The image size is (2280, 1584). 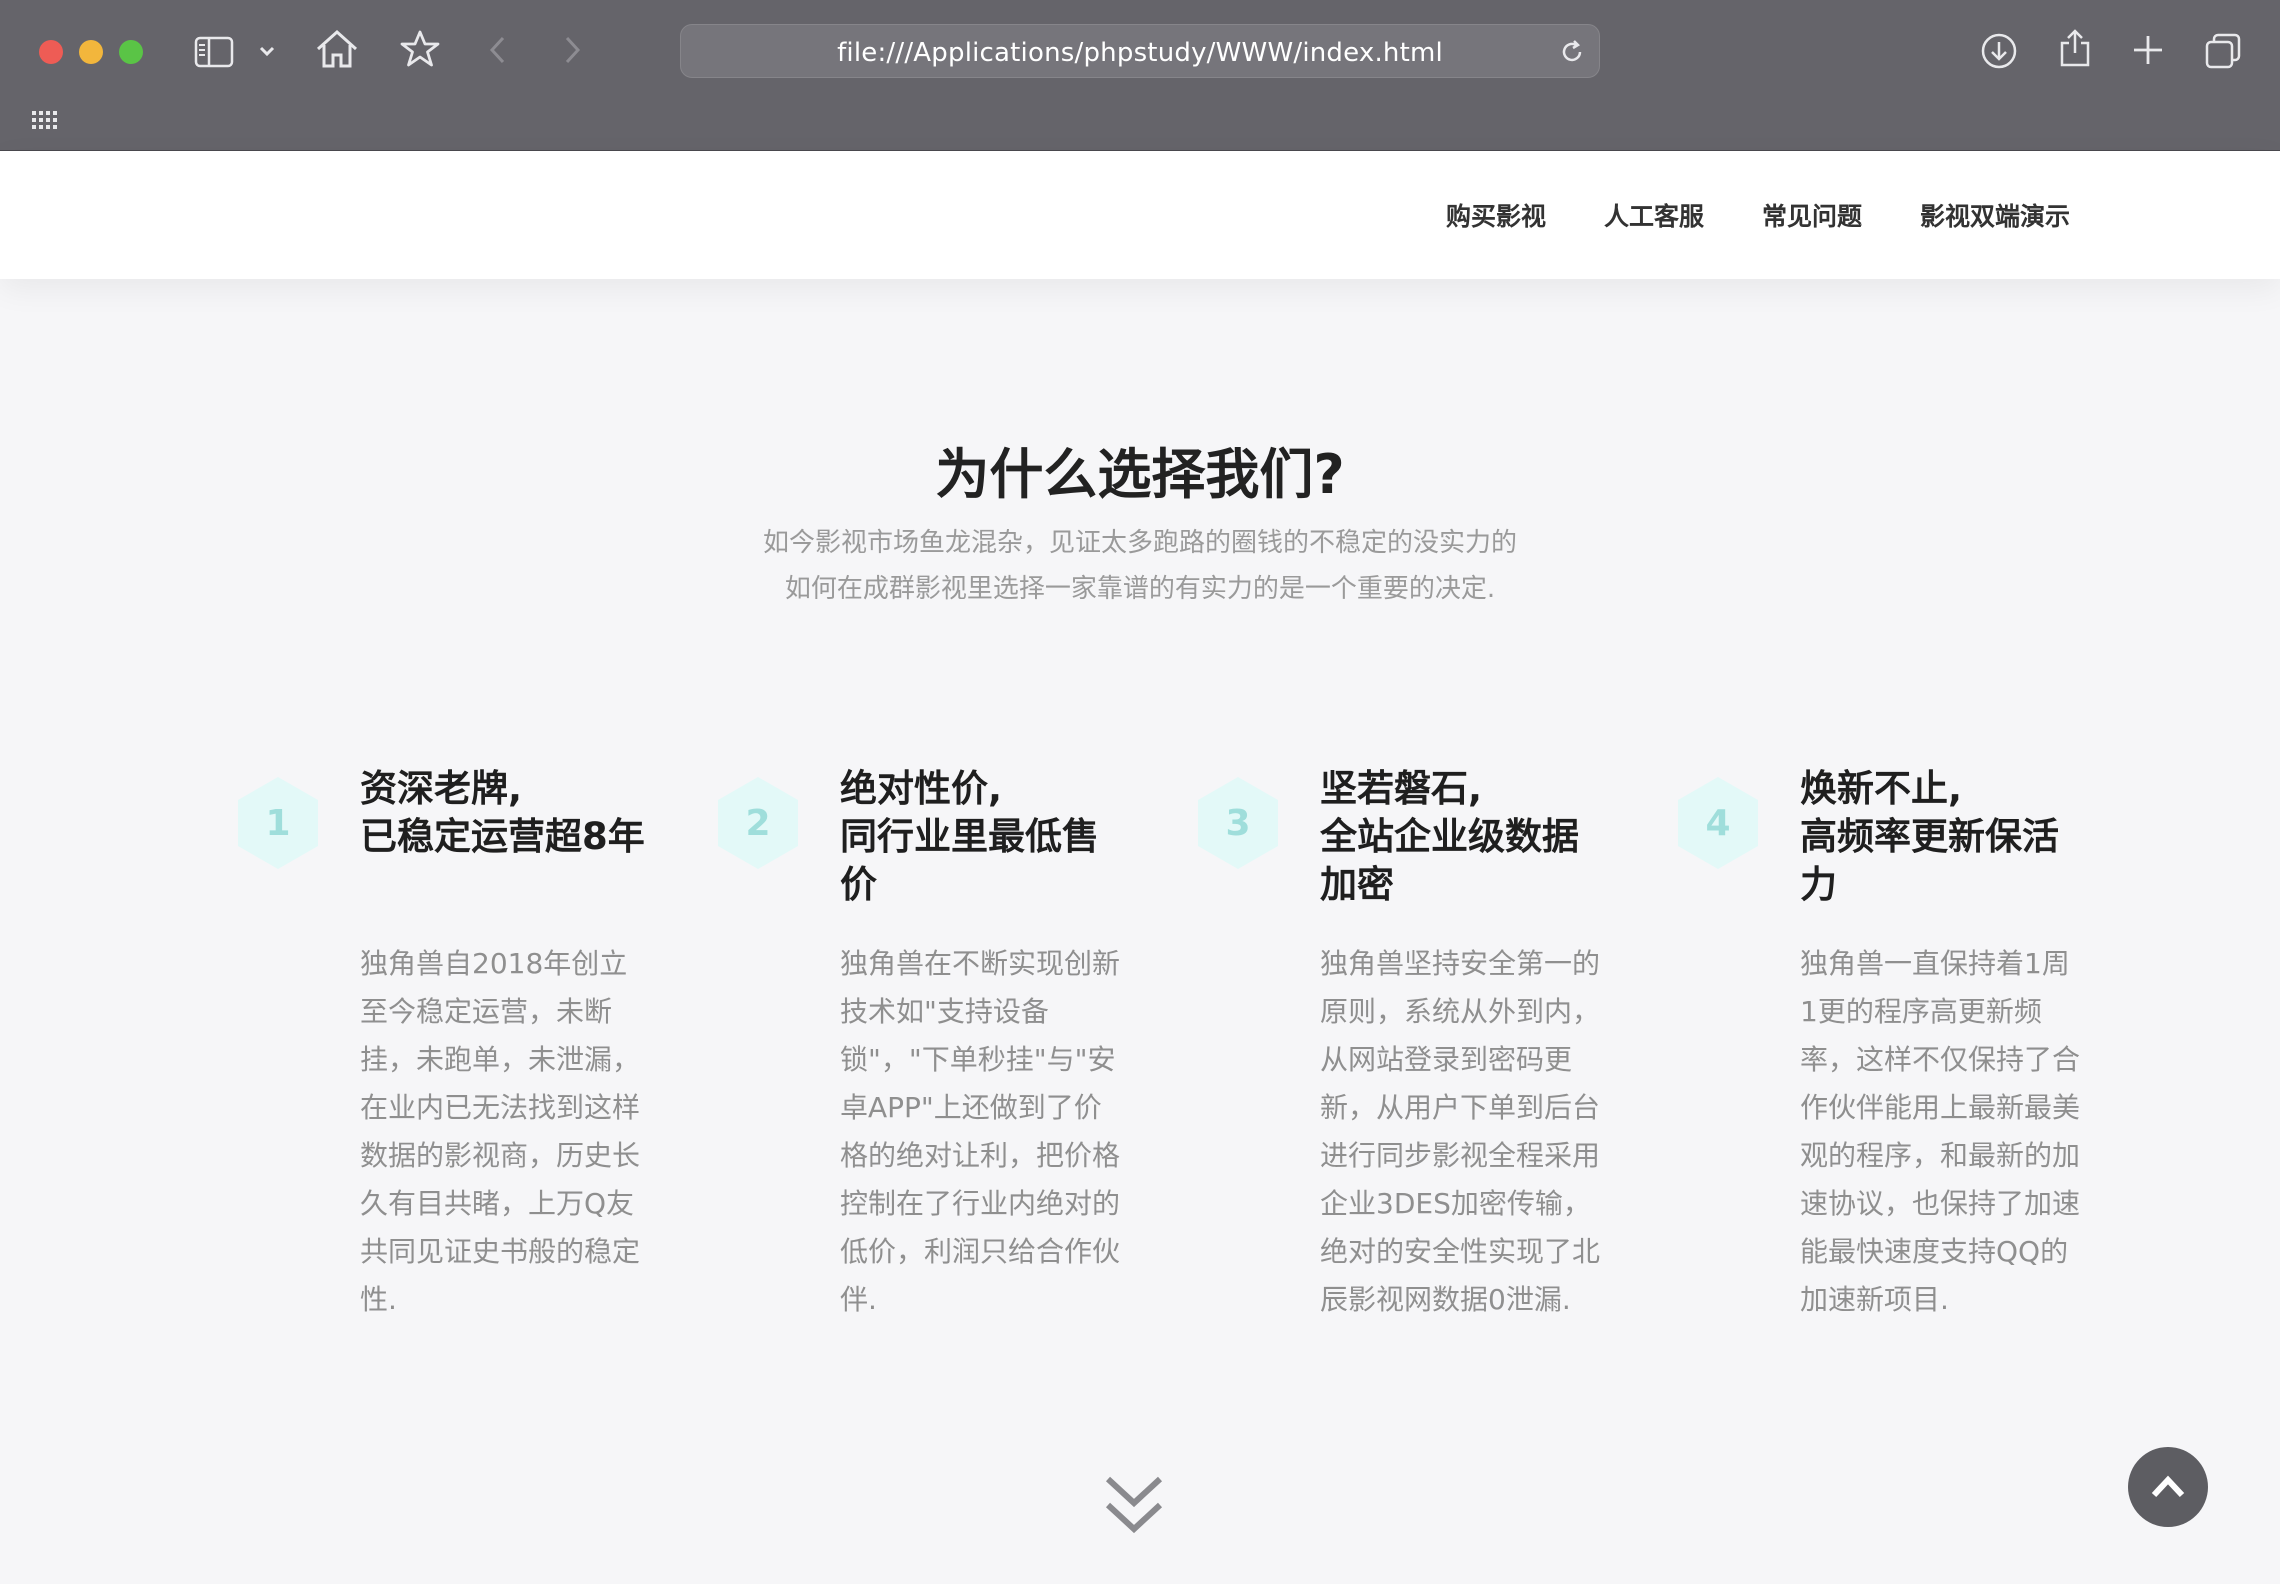 I want to click on hexagon-badge: 1, so click(x=278, y=823).